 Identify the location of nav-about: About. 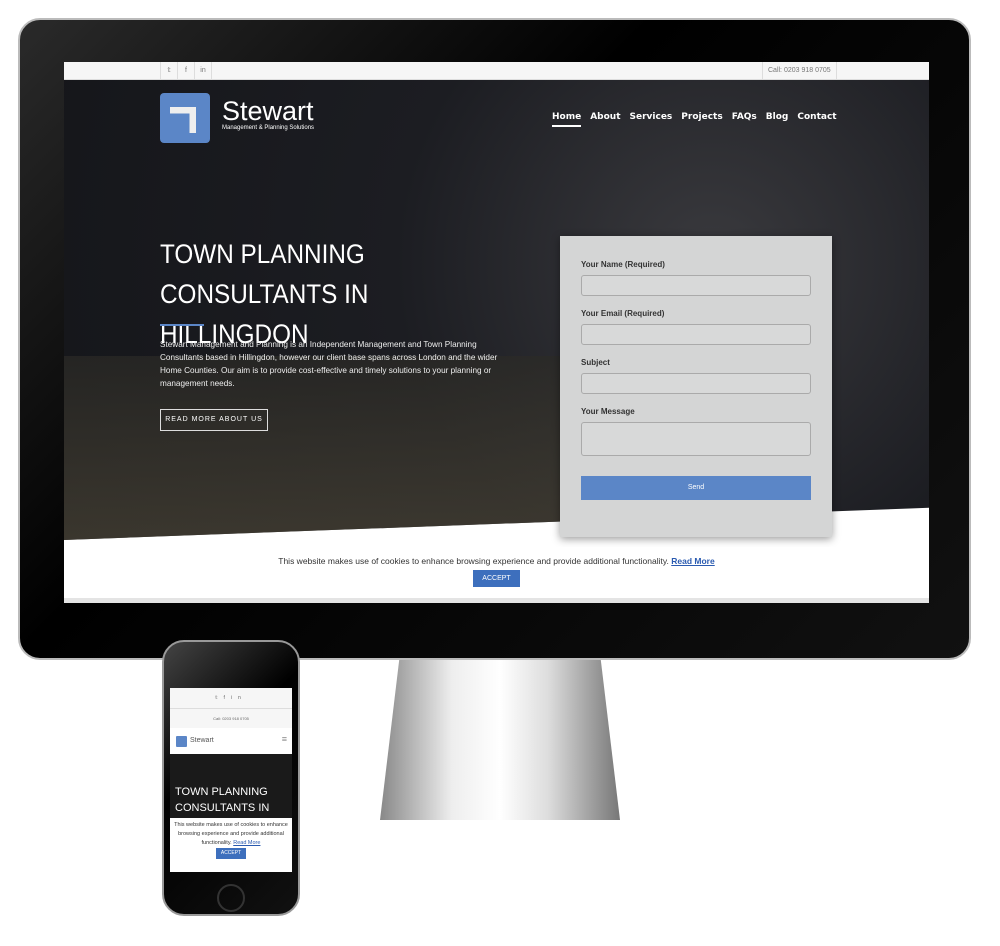
(605, 119).